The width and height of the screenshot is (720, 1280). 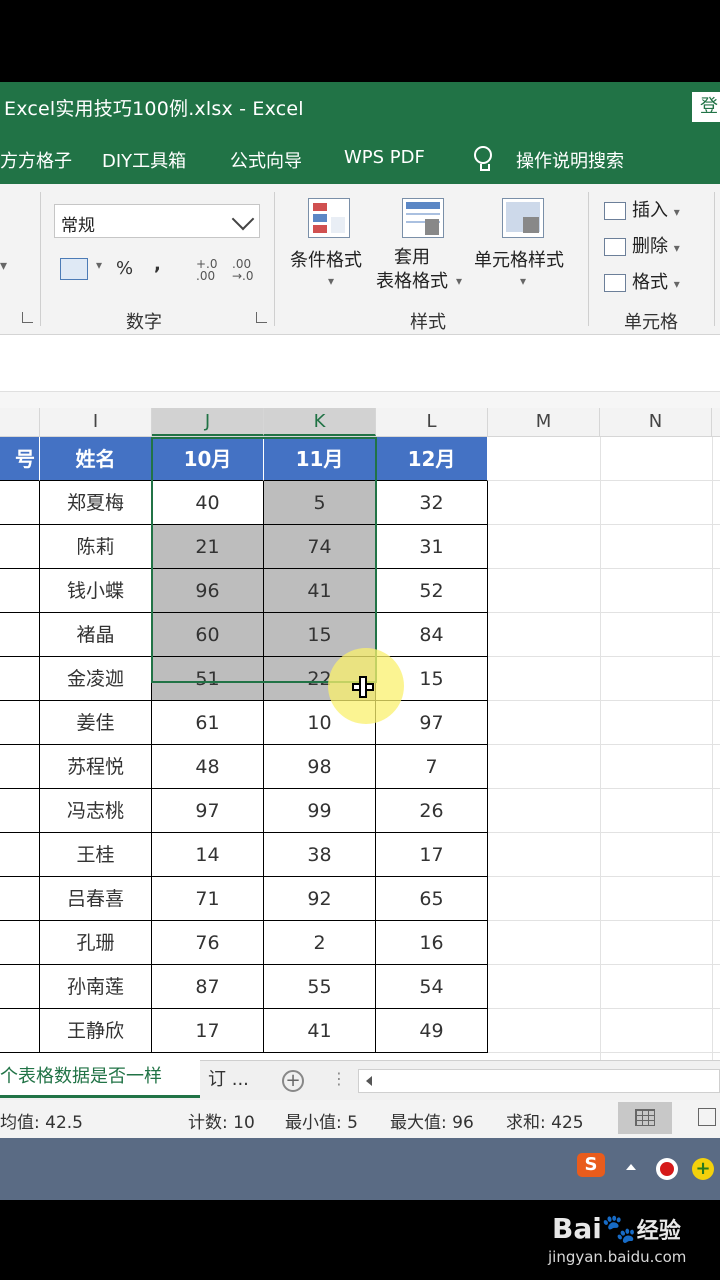 I want to click on table-cell: 49, so click(x=432, y=1031).